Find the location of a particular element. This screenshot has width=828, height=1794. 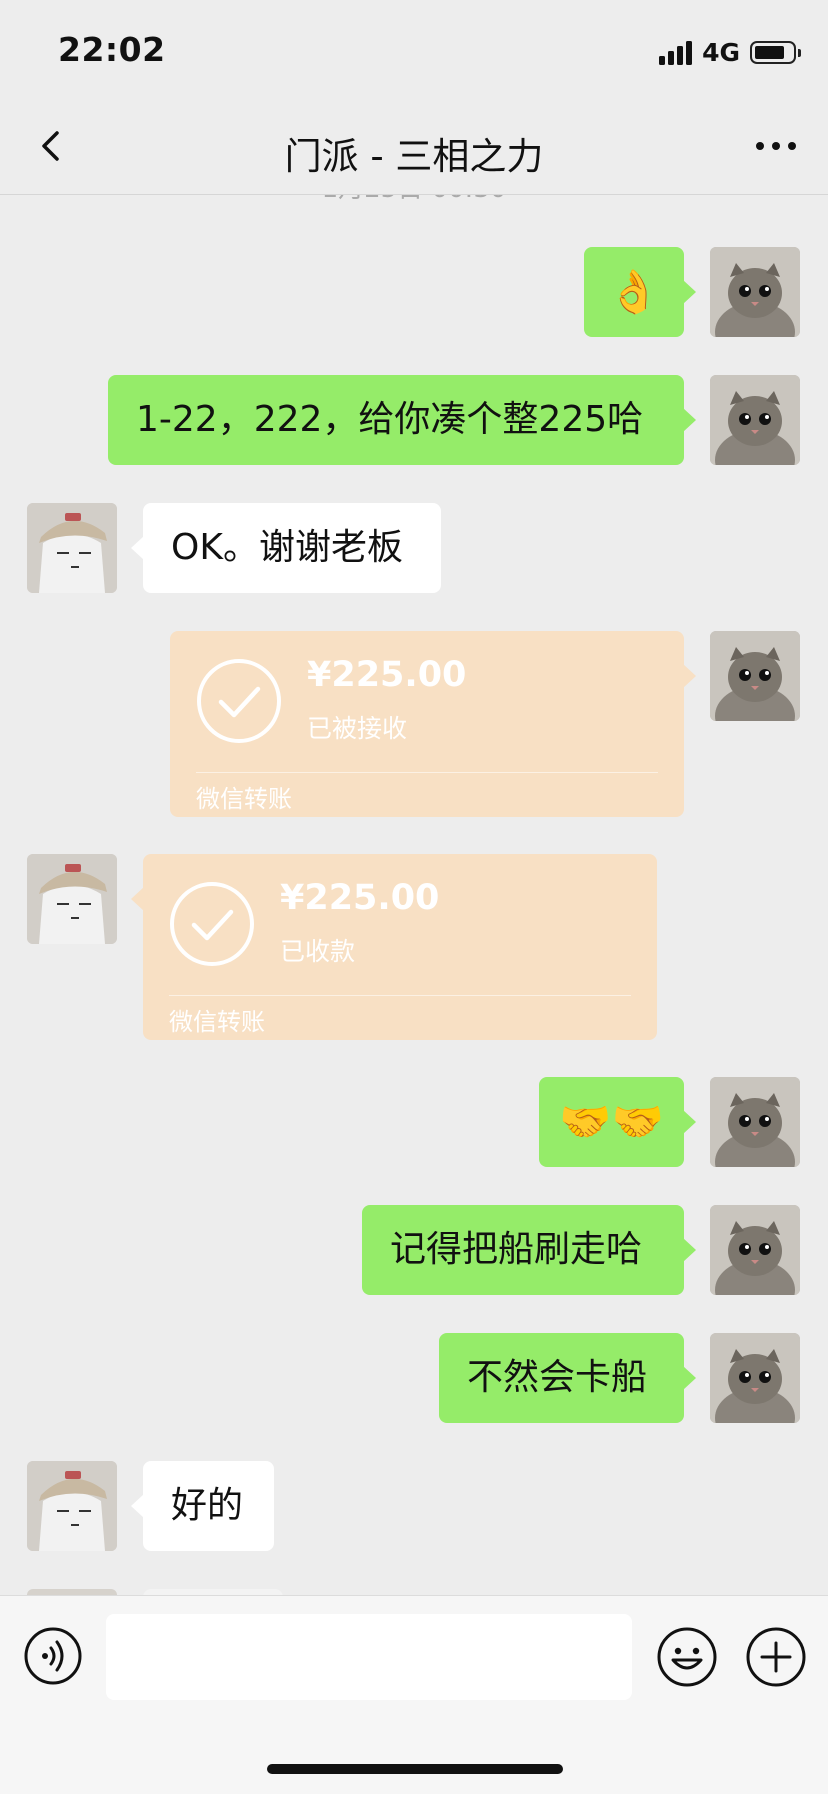

home-indicator is located at coordinates (415, 1769).